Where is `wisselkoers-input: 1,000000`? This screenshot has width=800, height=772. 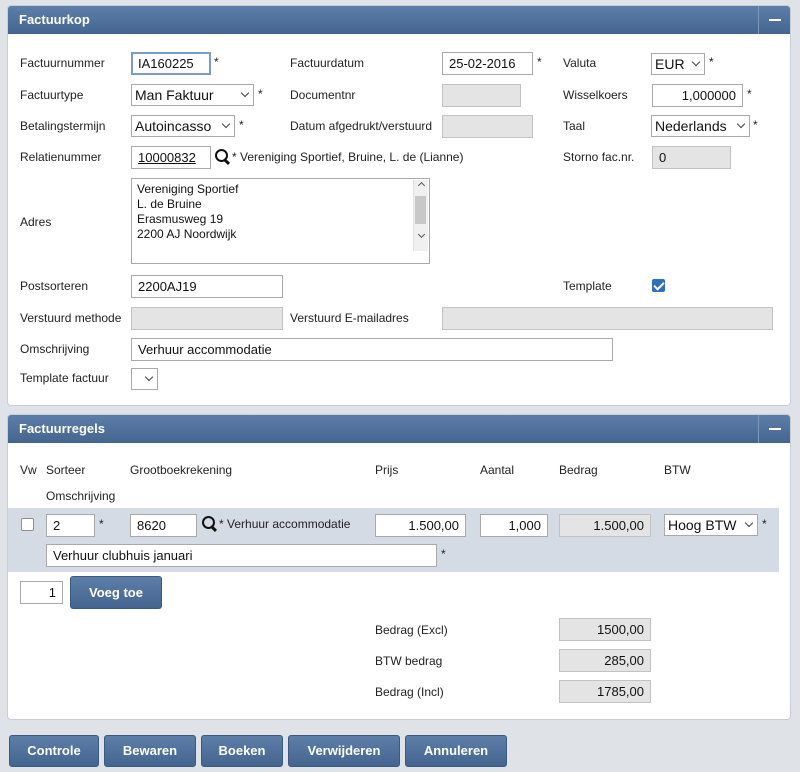 wisselkoers-input: 1,000000 is located at coordinates (697, 95).